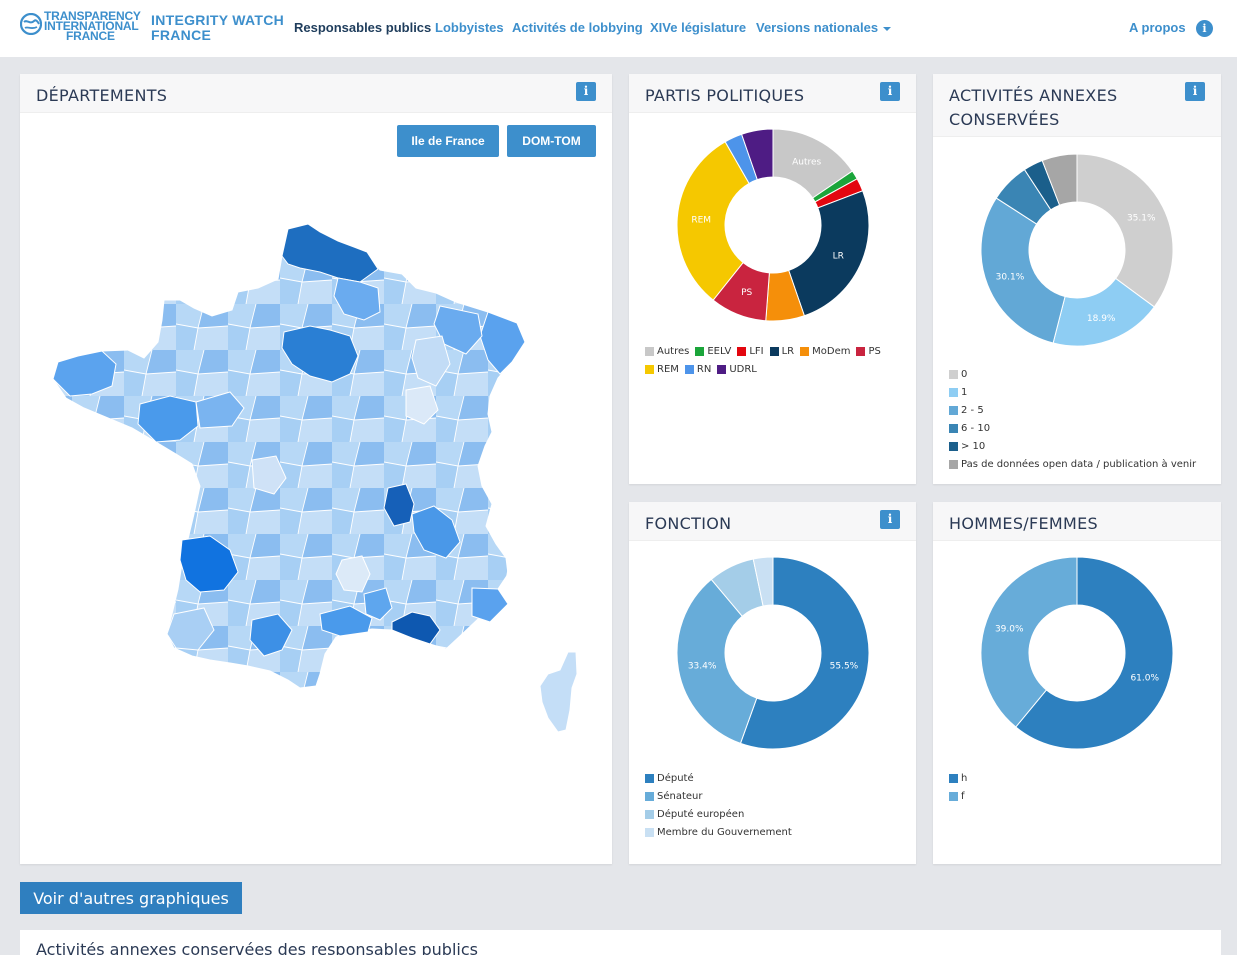  Describe the element at coordinates (838, 256) in the screenshot. I see `partis-slice-label-3: LR` at that location.